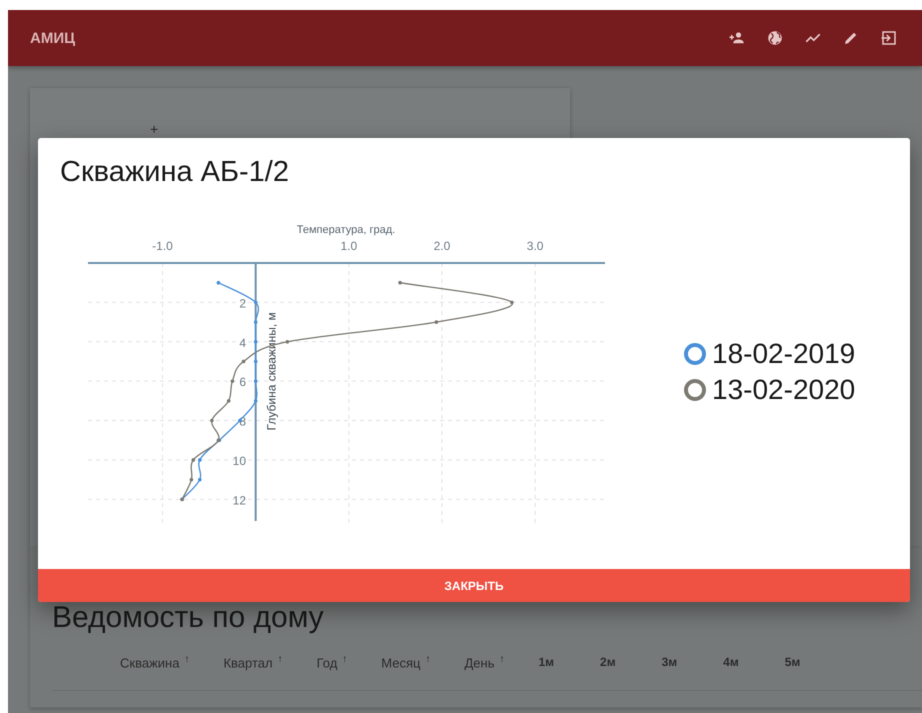 Image resolution: width=922 pixels, height=713 pixels. What do you see at coordinates (405, 662) in the screenshot?
I see `column-header: Месяц $^{↑}$` at bounding box center [405, 662].